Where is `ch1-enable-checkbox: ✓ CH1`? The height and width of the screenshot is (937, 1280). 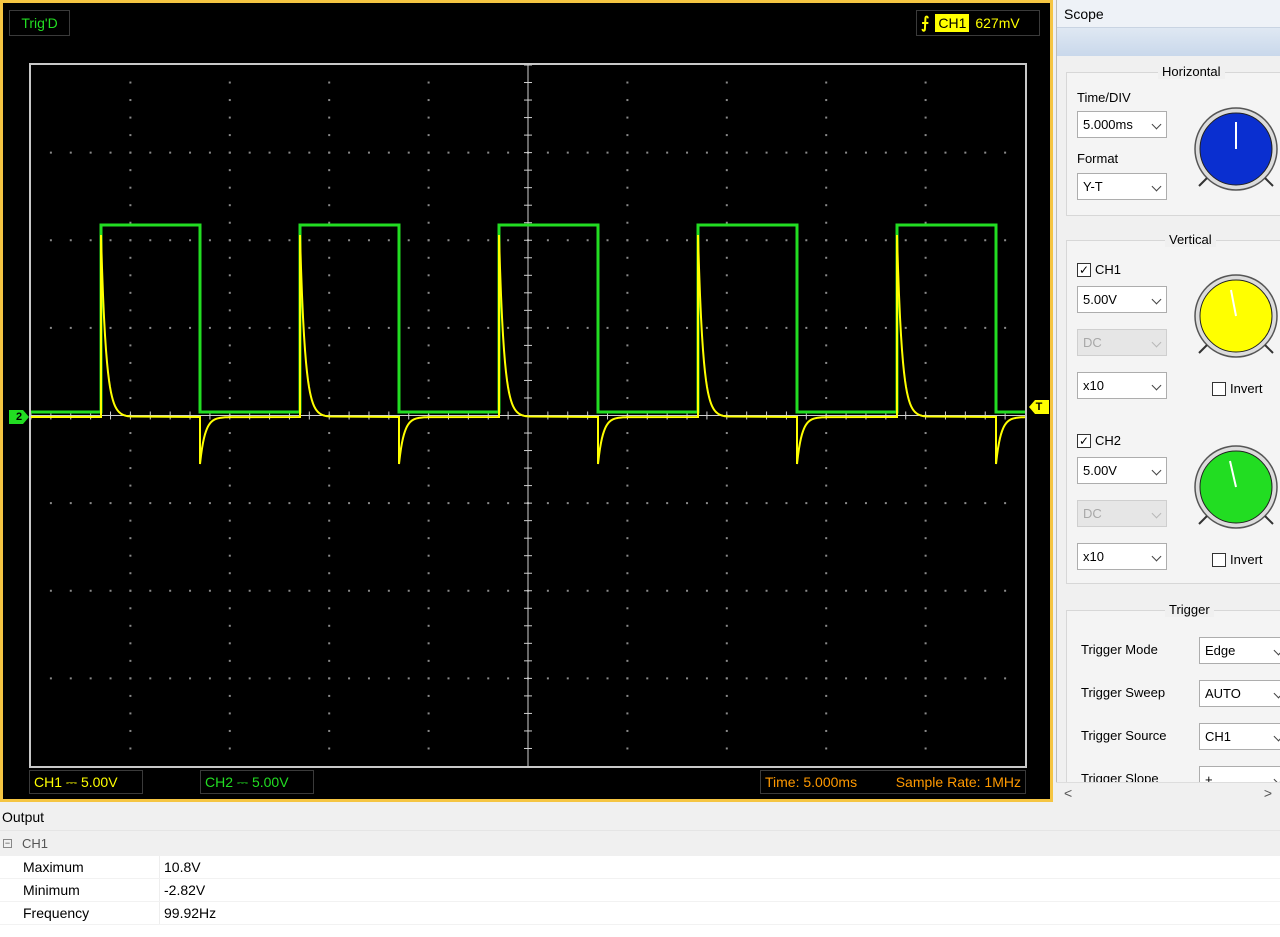 ch1-enable-checkbox: ✓ CH1 is located at coordinates (1099, 269).